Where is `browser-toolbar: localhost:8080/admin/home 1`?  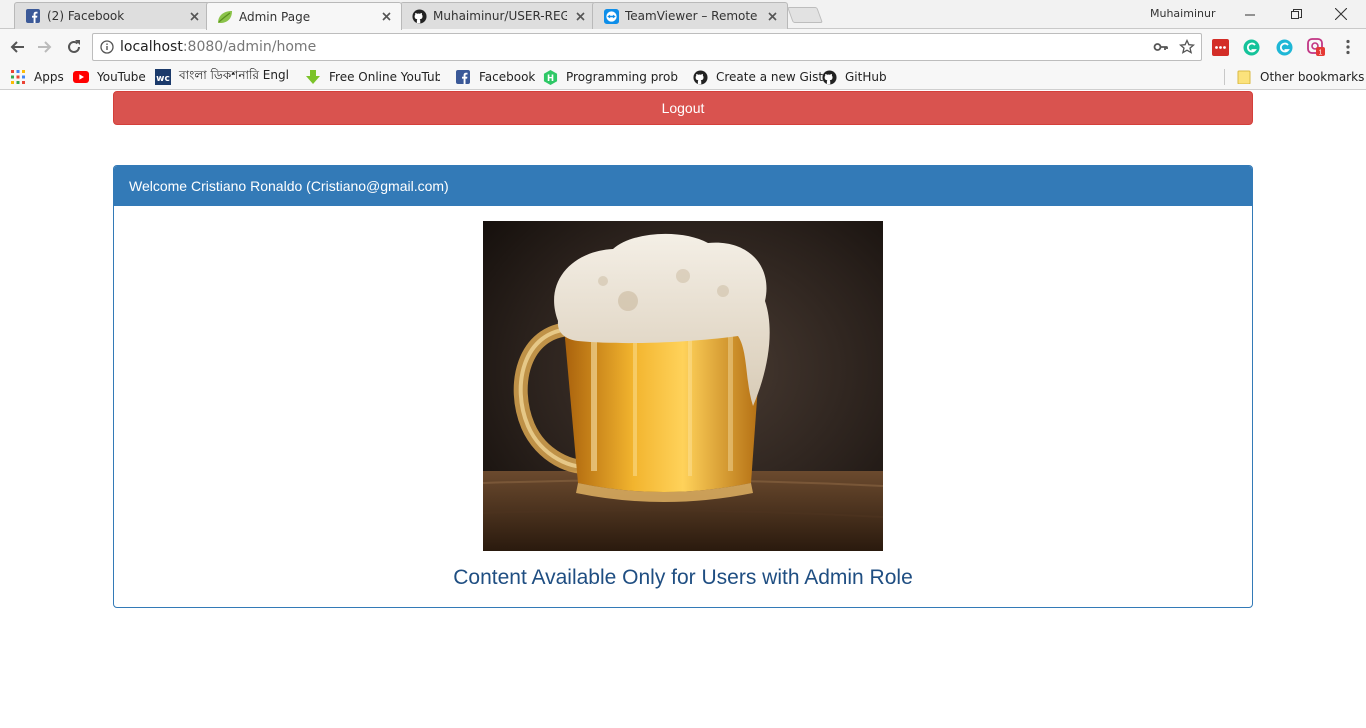
browser-toolbar: localhost:8080/admin/home 1 is located at coordinates (683, 46).